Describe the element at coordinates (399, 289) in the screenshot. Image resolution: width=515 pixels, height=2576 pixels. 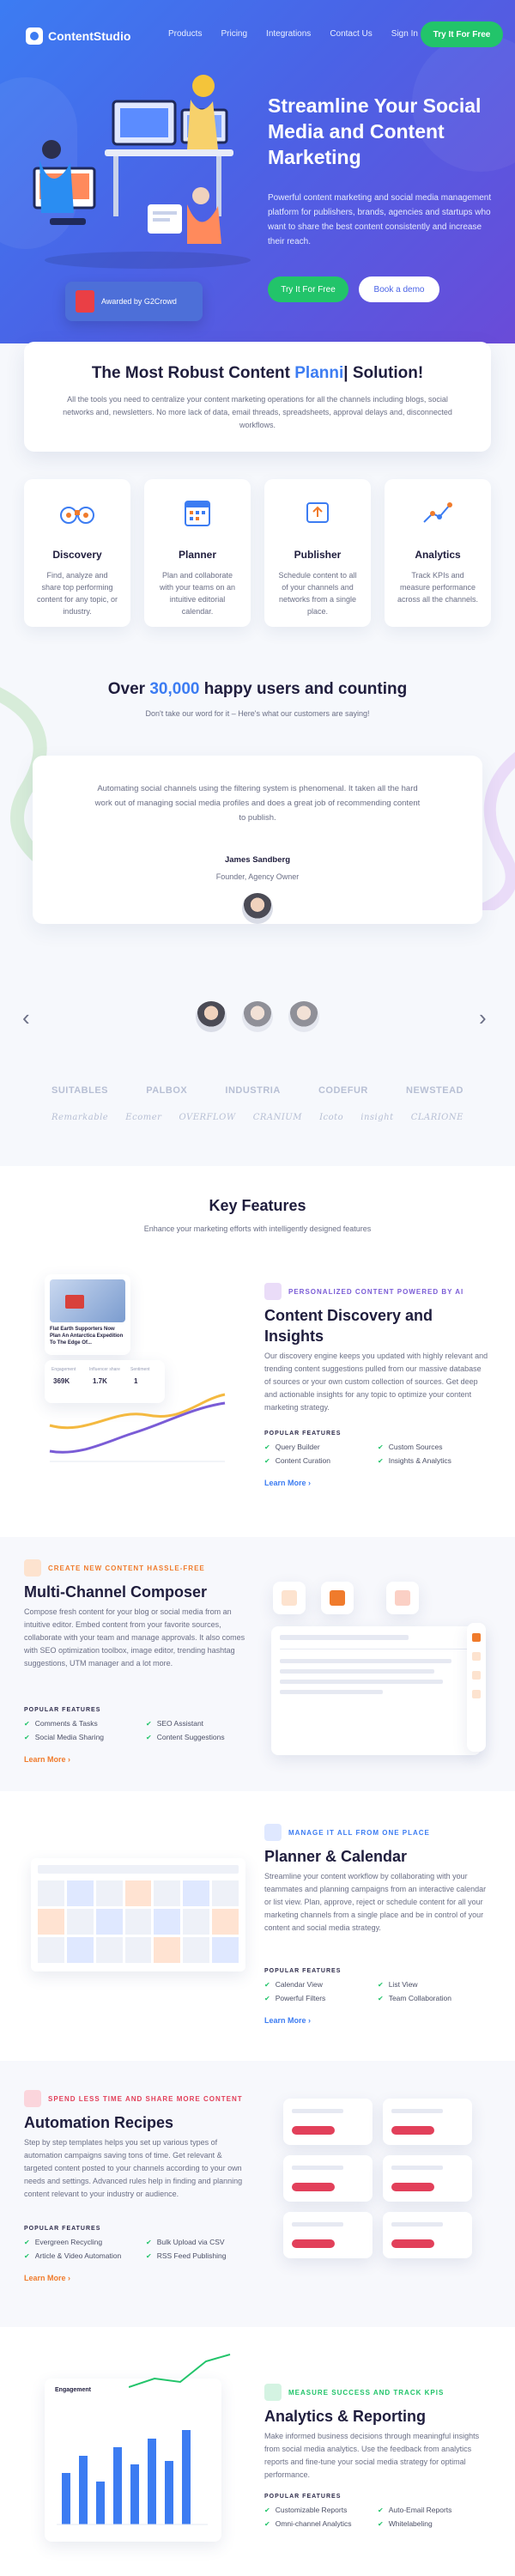
I see `book-demo-button: Book a demo` at that location.